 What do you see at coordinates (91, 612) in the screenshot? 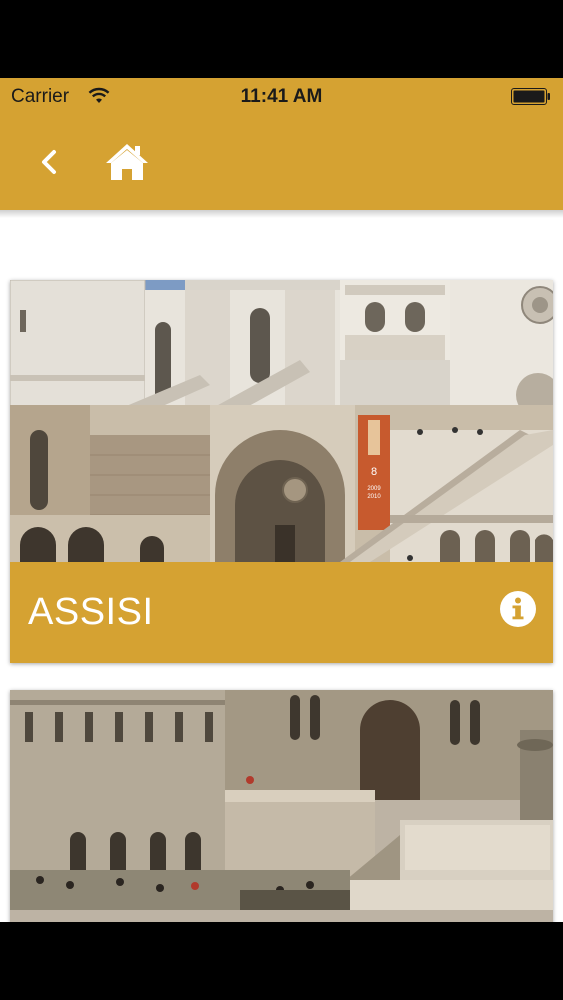
I see `city-title: ASSISI` at bounding box center [91, 612].